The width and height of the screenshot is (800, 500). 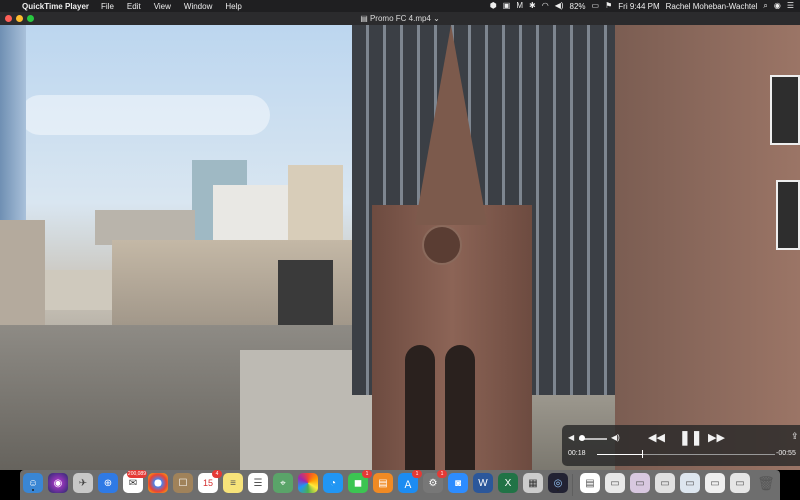 What do you see at coordinates (712, 6) in the screenshot?
I see `menu-user: Rachel Moheban-Wachtel` at bounding box center [712, 6].